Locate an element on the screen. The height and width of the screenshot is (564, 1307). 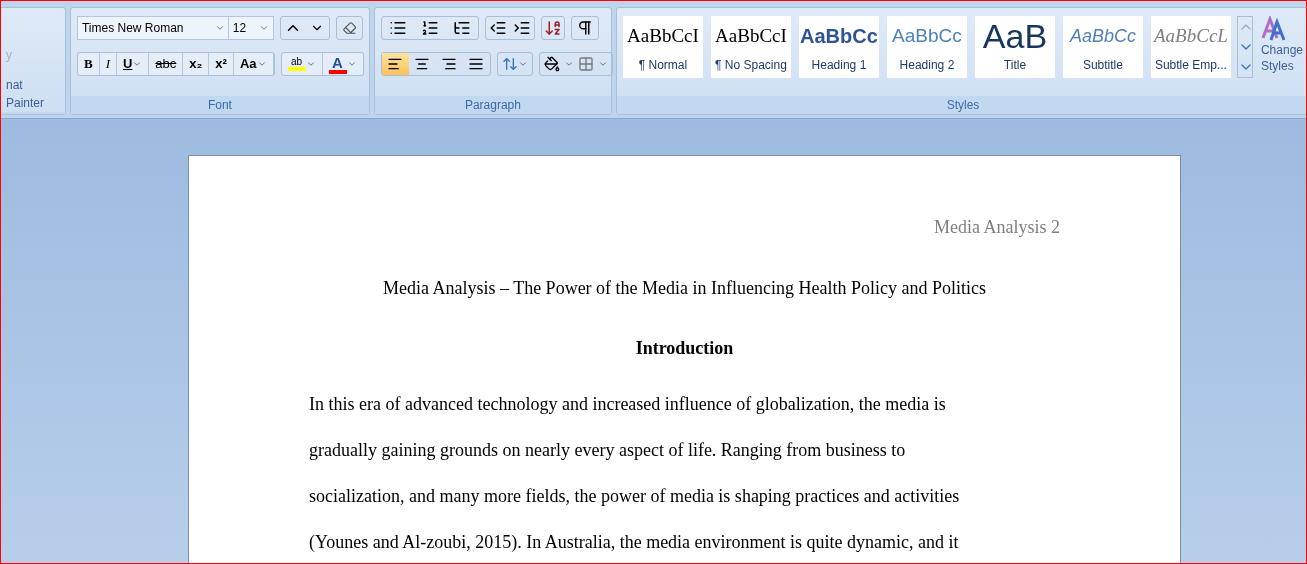
shading-icon is located at coordinates (551, 64).